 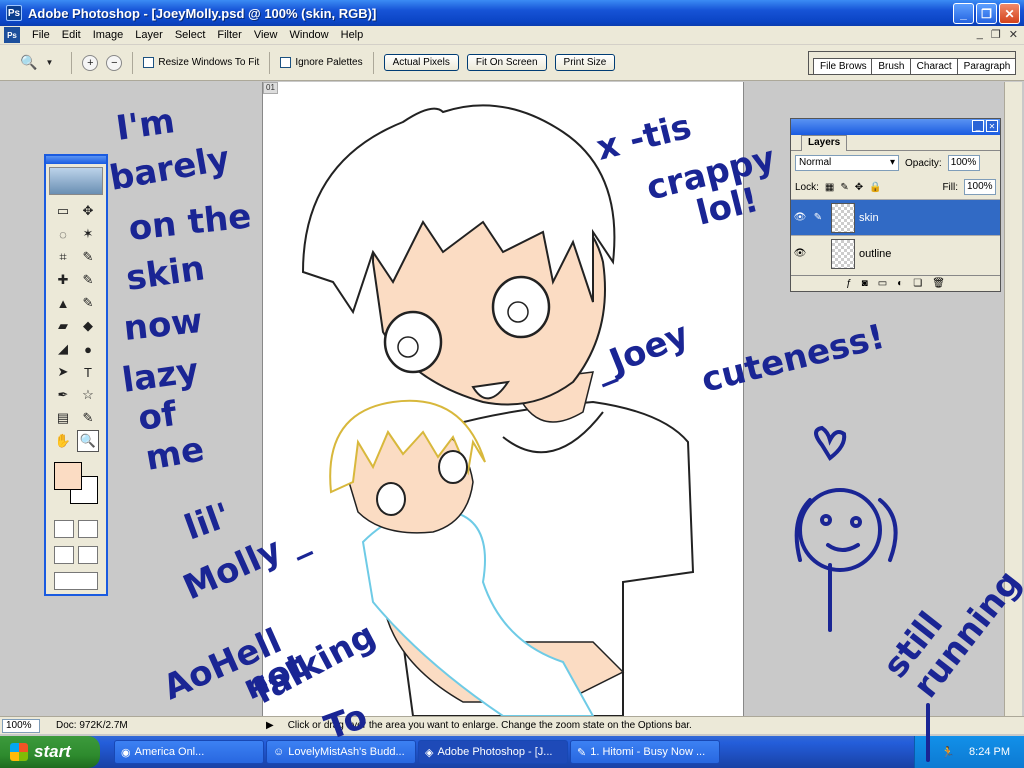 I want to click on eyedropper-tool-icon: ✎, so click(x=88, y=418).